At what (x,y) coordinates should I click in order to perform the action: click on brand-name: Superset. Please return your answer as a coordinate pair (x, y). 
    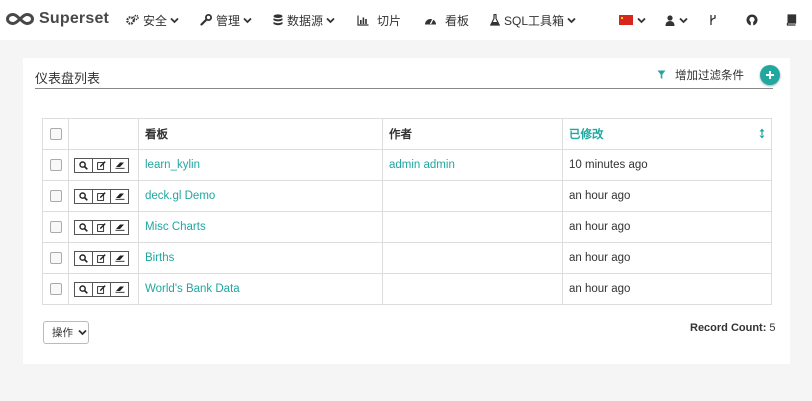
    Looking at the image, I should click on (74, 18).